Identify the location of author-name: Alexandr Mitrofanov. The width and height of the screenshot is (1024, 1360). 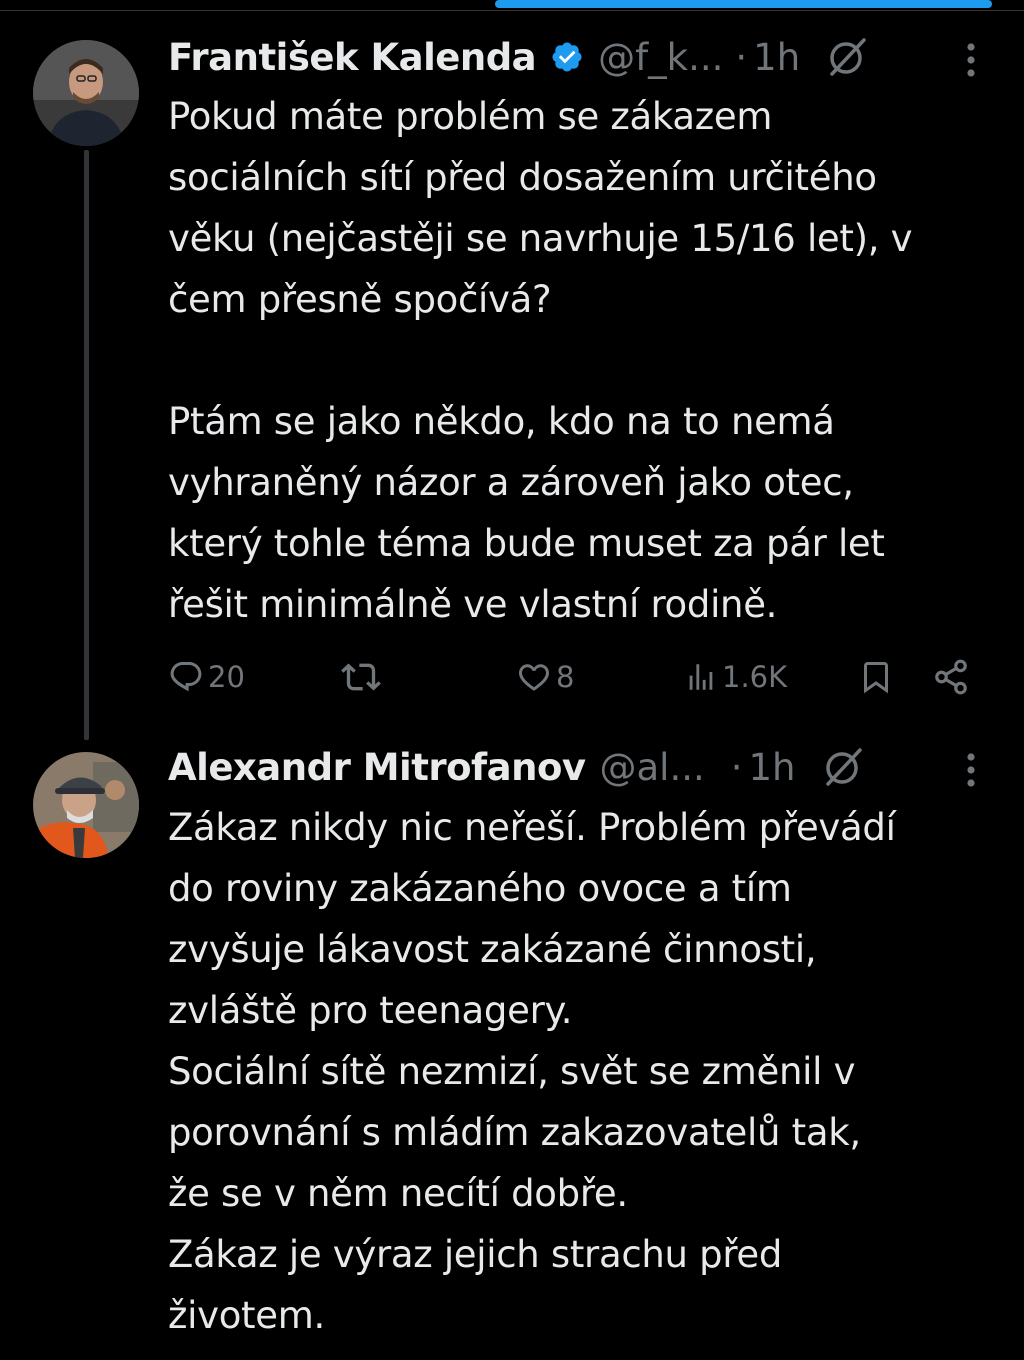
(377, 767).